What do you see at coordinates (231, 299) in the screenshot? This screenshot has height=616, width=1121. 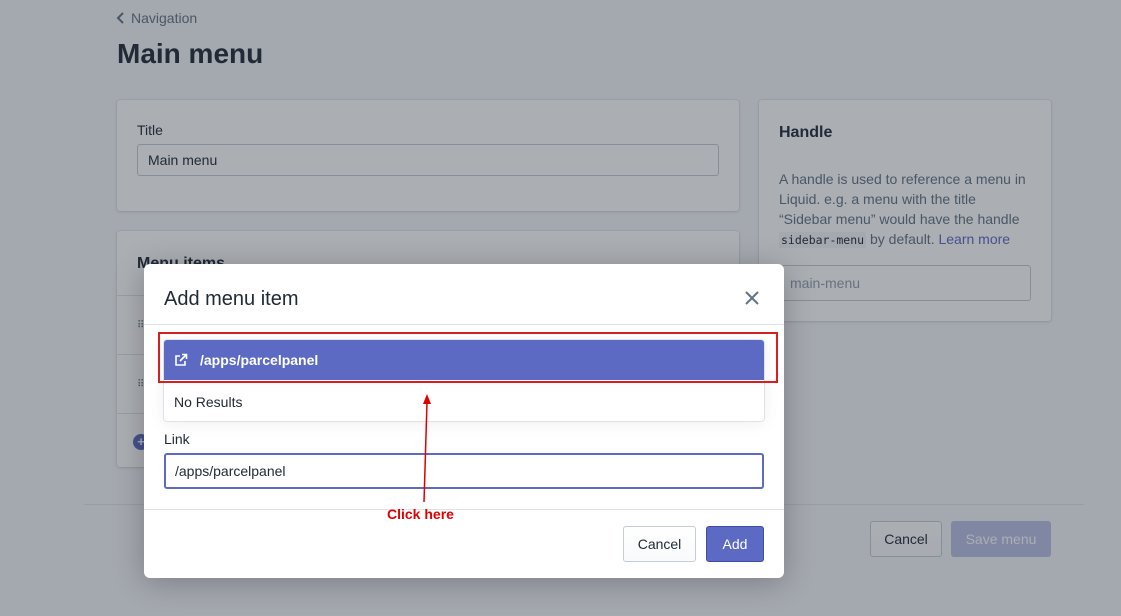 I see `modal-title: Add menu item` at bounding box center [231, 299].